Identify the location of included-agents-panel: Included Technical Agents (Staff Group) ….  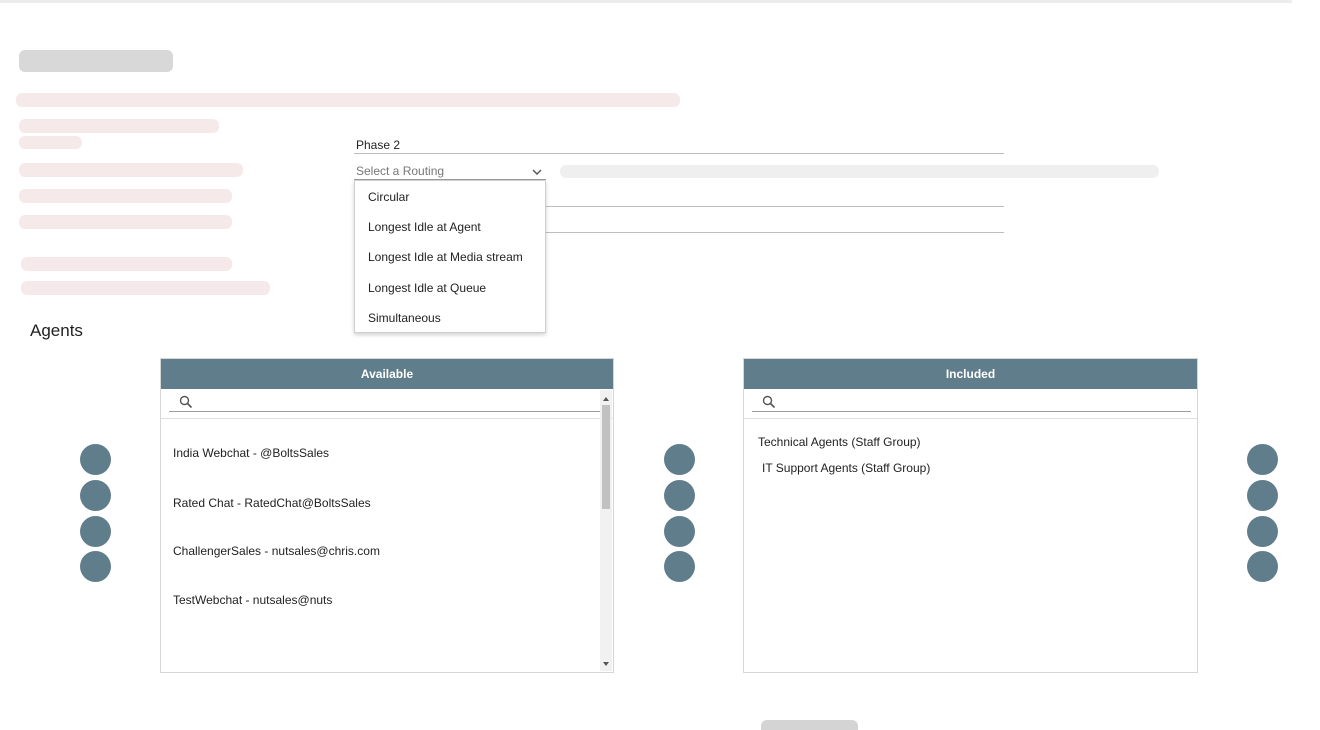
(970, 515).